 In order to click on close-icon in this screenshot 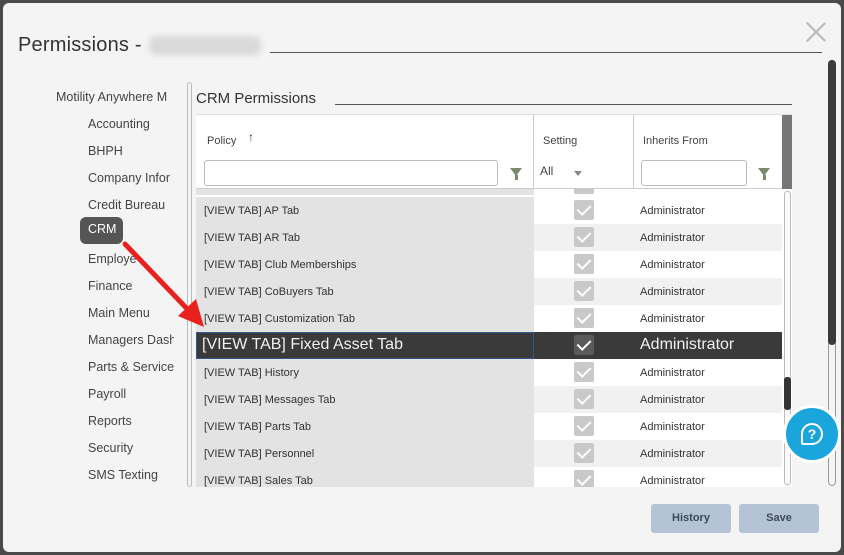, I will do `click(816, 32)`.